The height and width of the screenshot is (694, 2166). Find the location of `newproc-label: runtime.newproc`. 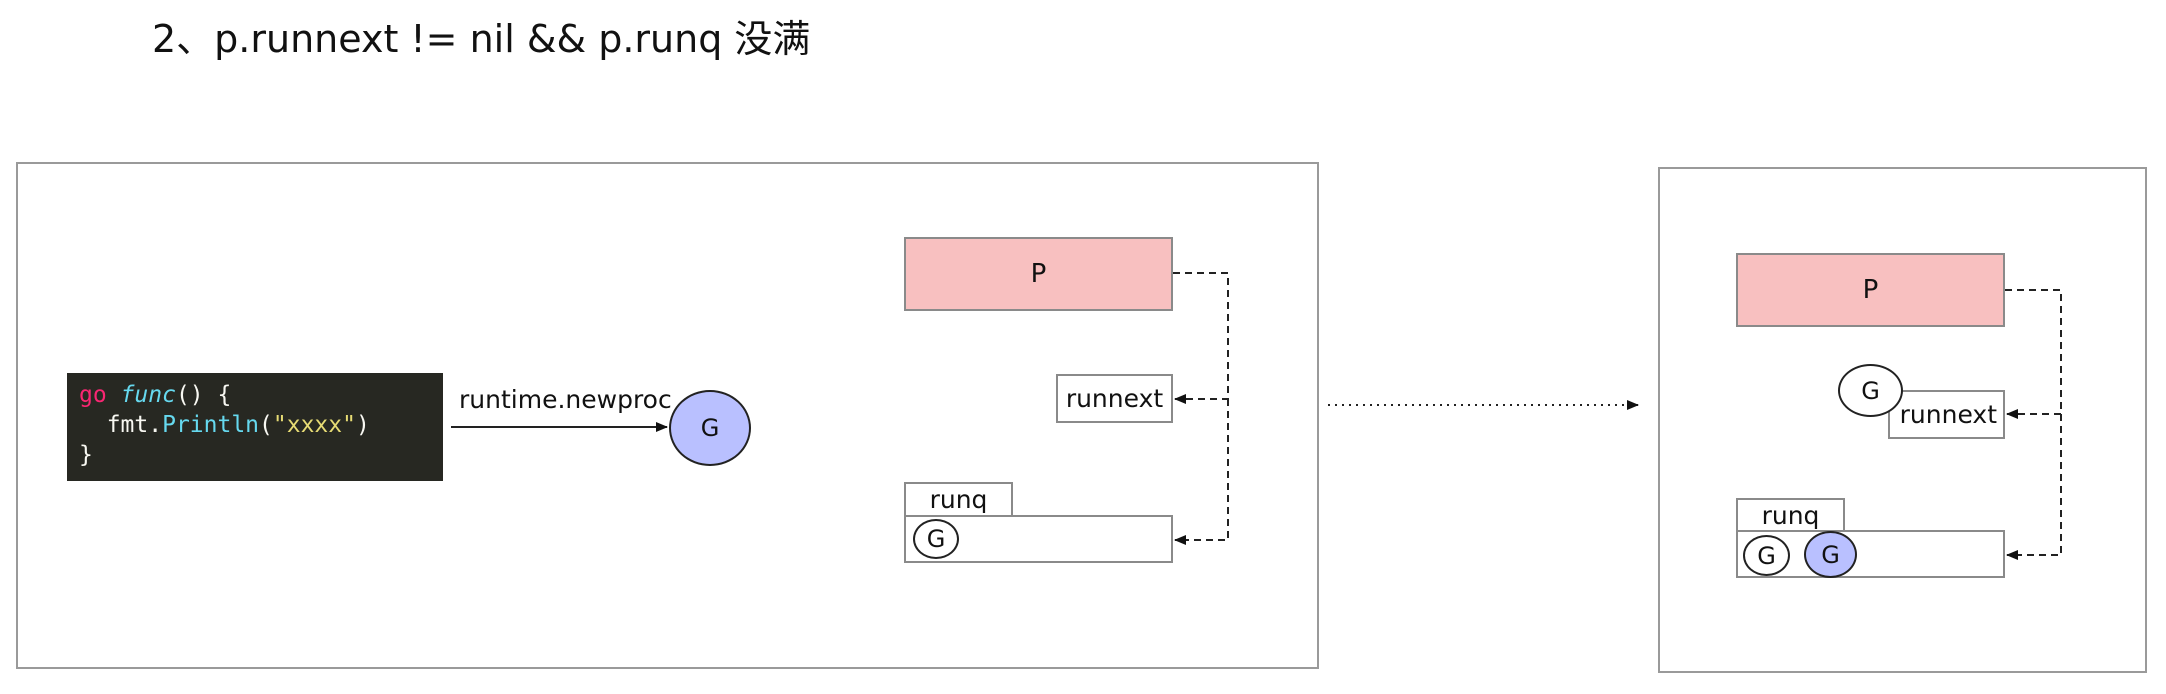

newproc-label: runtime.newproc is located at coordinates (565, 399).